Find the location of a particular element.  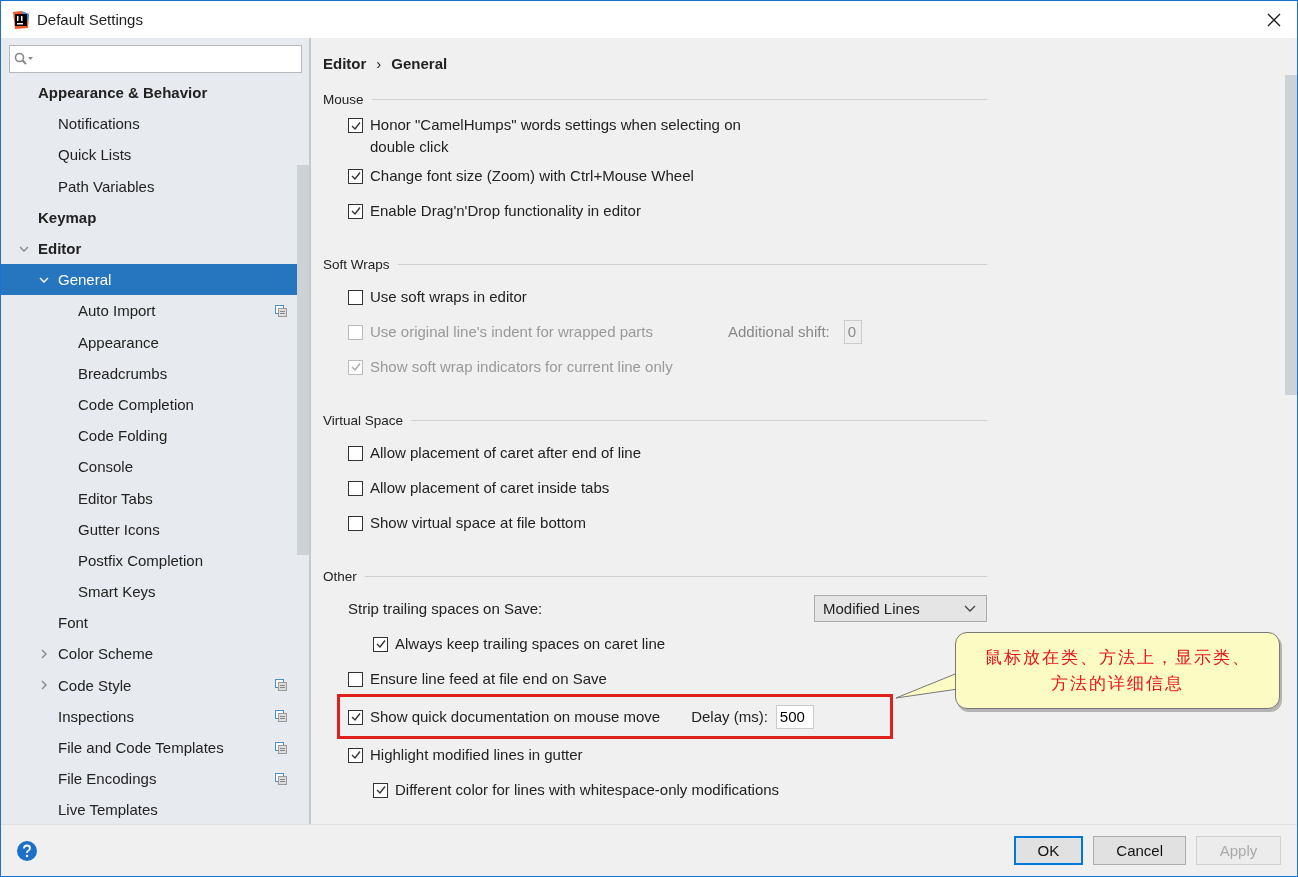

app-logo-icon is located at coordinates (21, 19).